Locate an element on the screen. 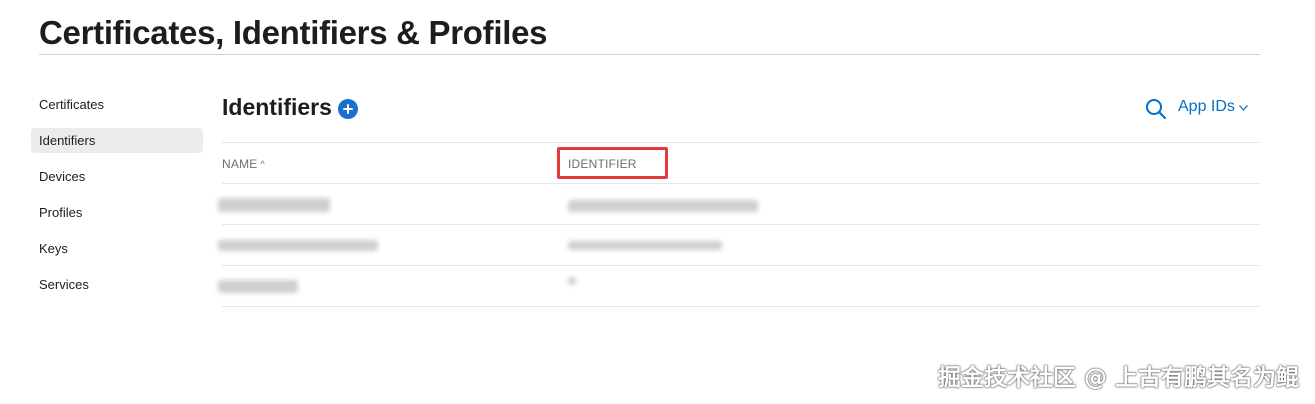  search-button is located at coordinates (1156, 109).